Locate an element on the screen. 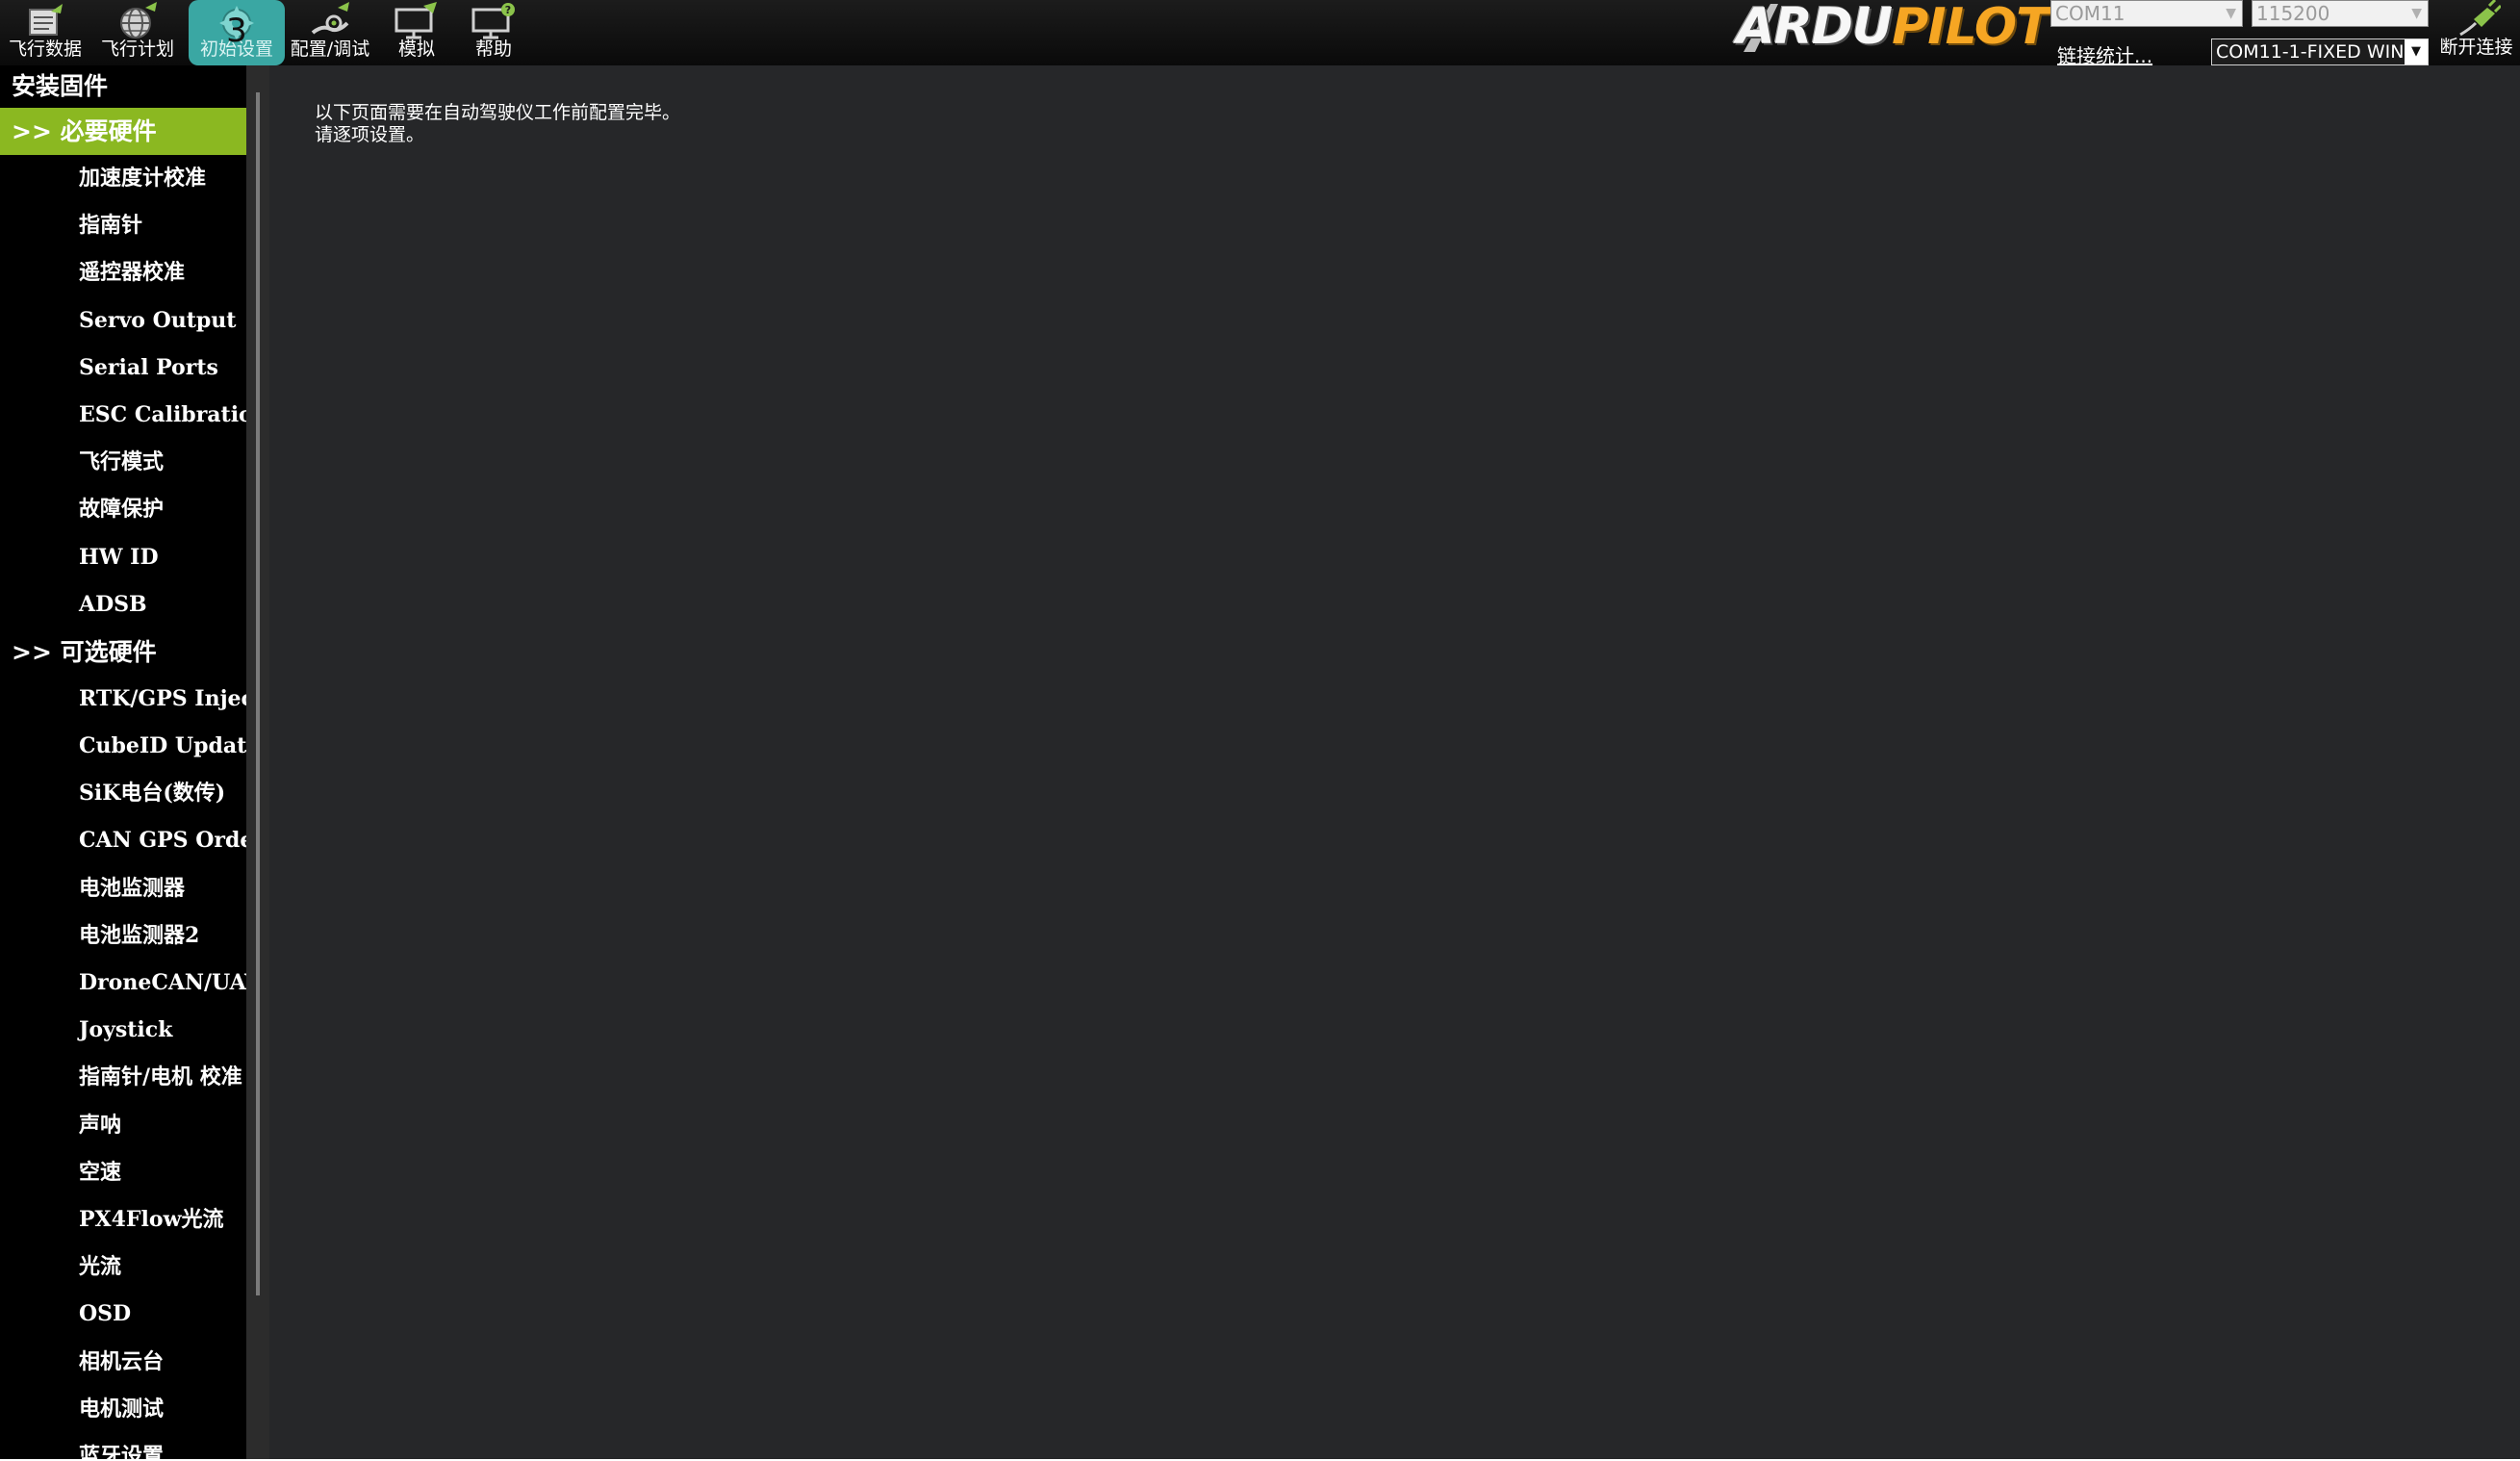 The image size is (2520, 1461). sidebar-group-optional-hardware: >> 可选硬件 is located at coordinates (123, 652).